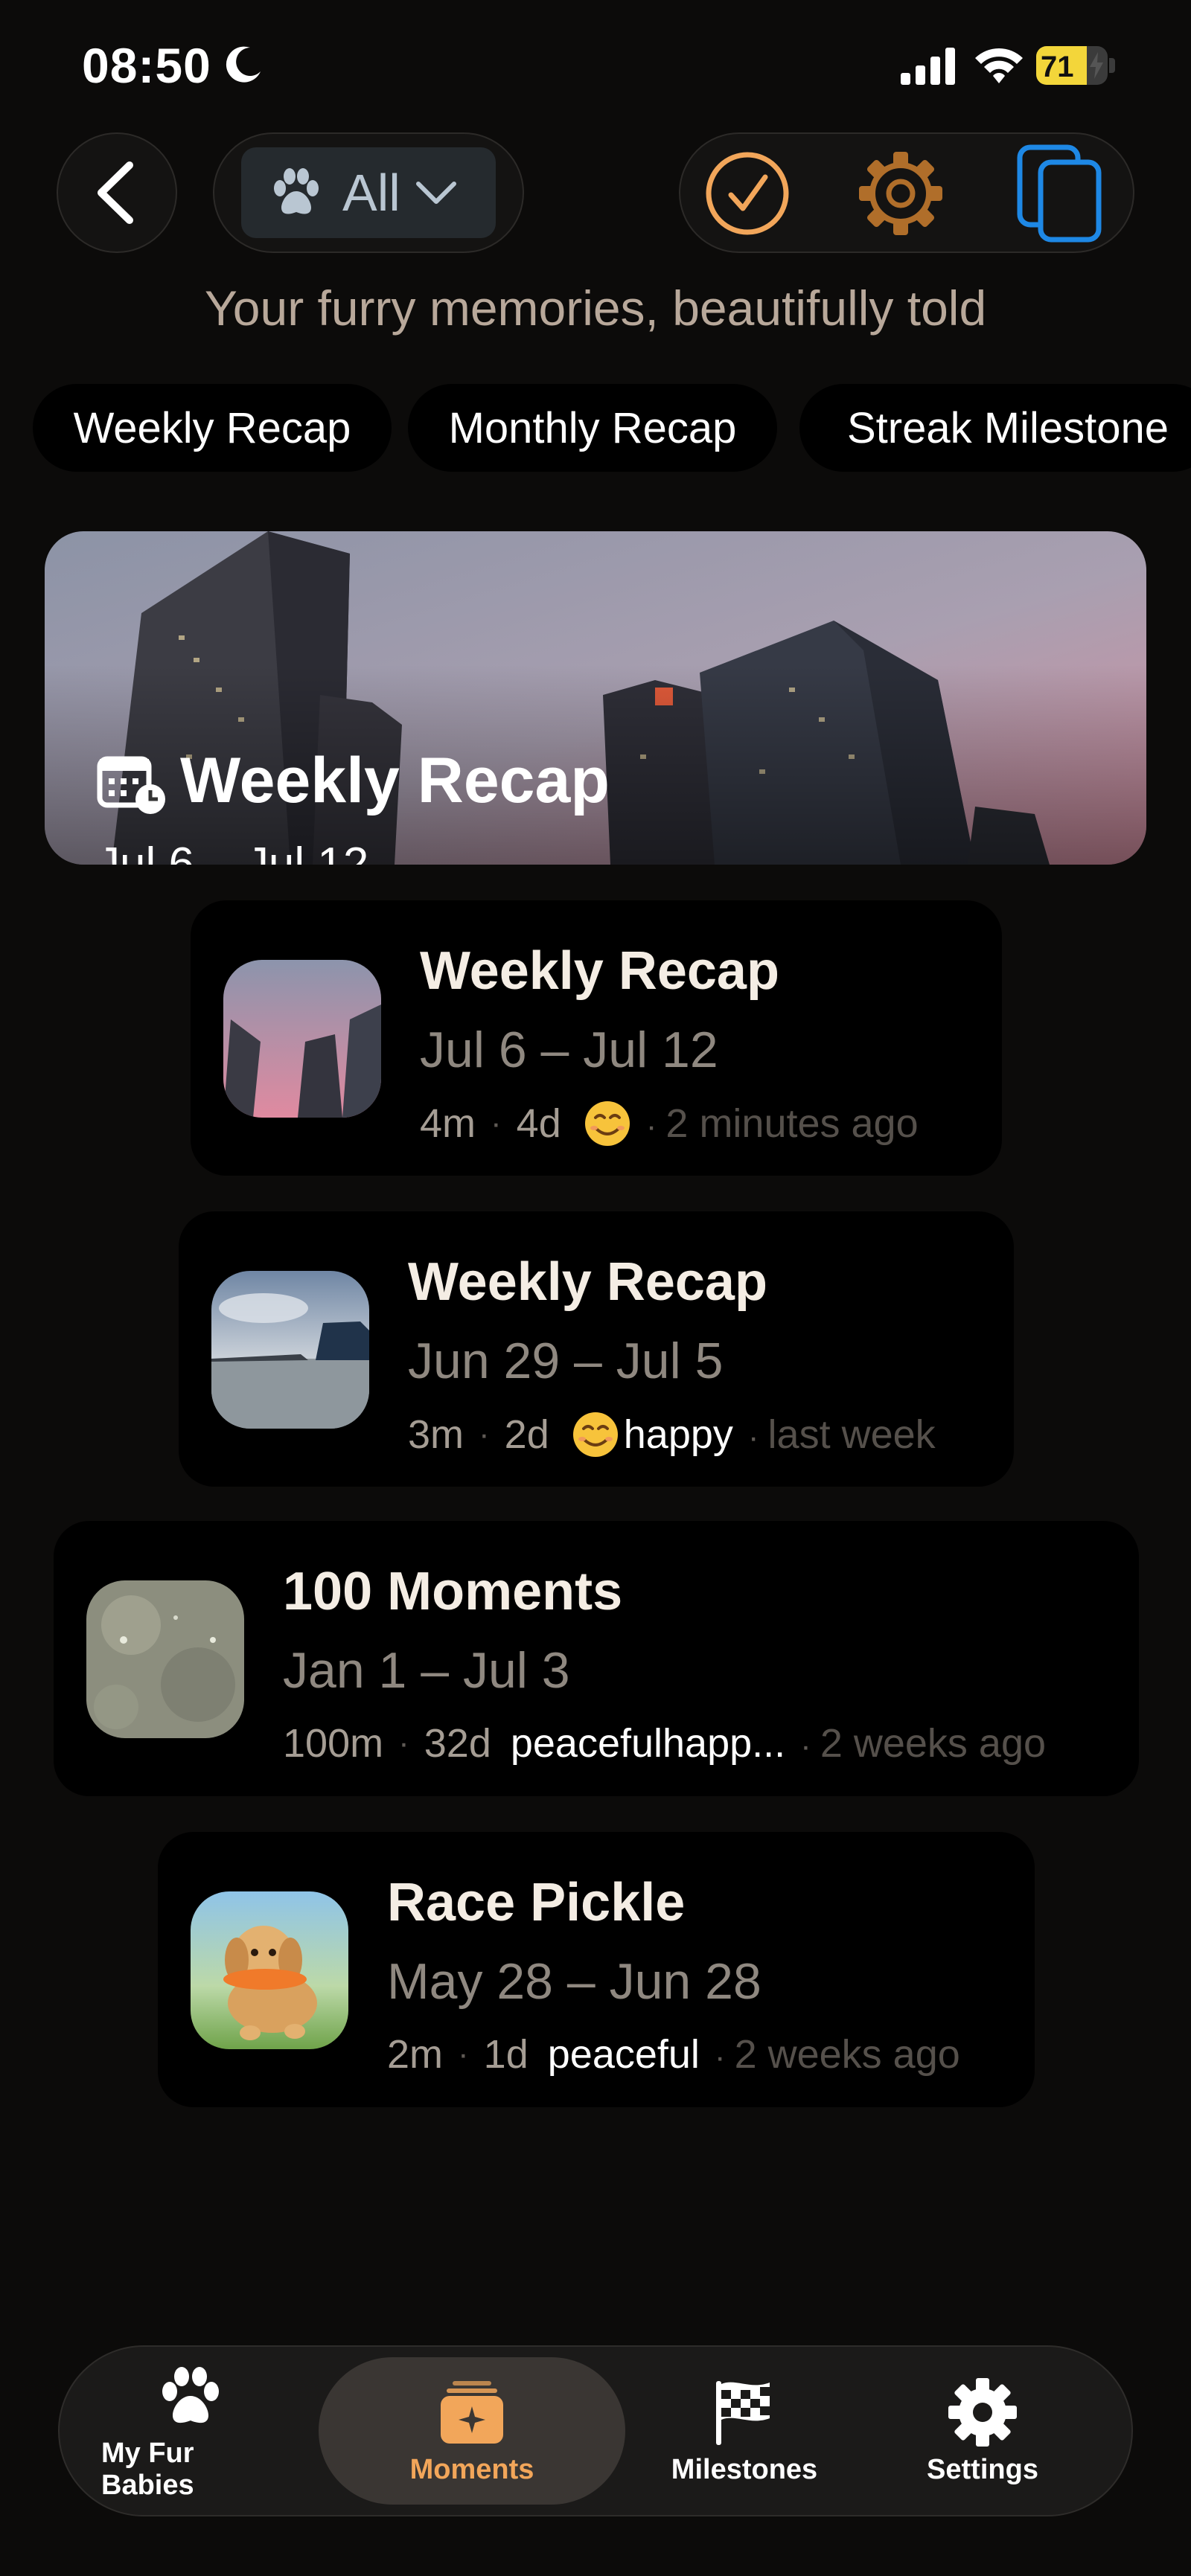 This screenshot has width=1191, height=2576. I want to click on moment-date-range: Jul 6 – Jul 12, so click(569, 1050).